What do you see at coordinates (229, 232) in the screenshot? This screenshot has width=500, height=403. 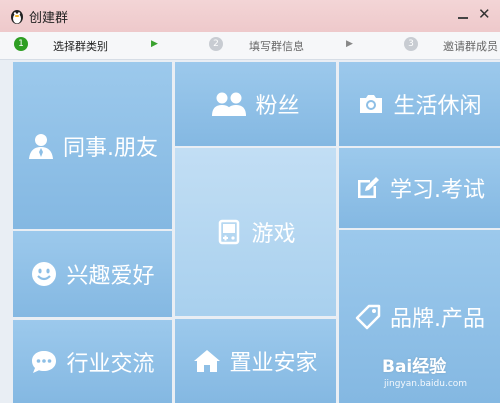 I see `gamepad-icon` at bounding box center [229, 232].